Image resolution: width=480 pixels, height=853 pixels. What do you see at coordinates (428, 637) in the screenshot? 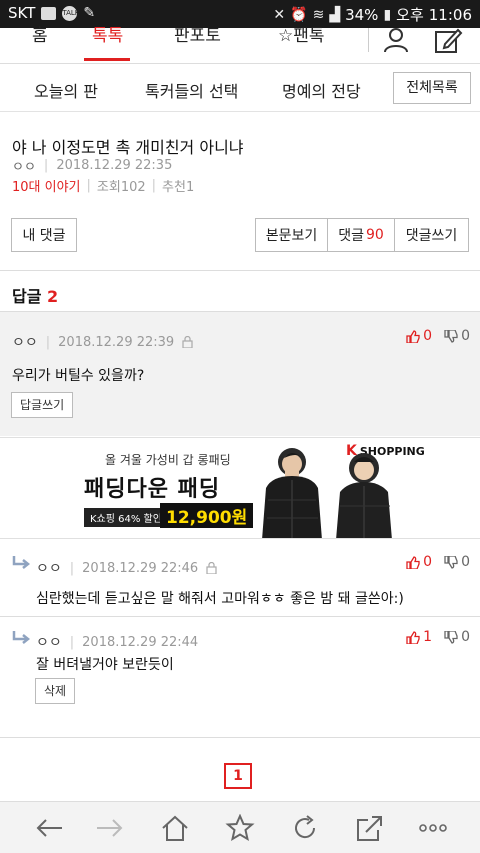
I see `upvote-count: 1` at bounding box center [428, 637].